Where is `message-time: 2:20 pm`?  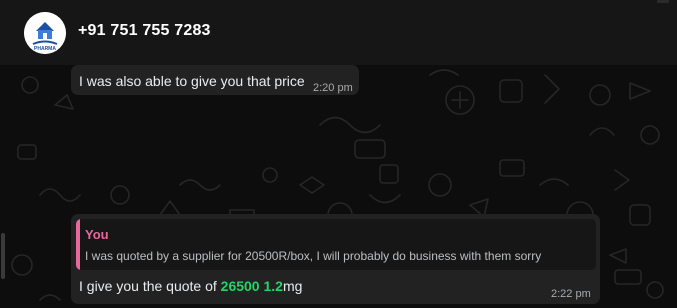
message-time: 2:20 pm is located at coordinates (333, 88).